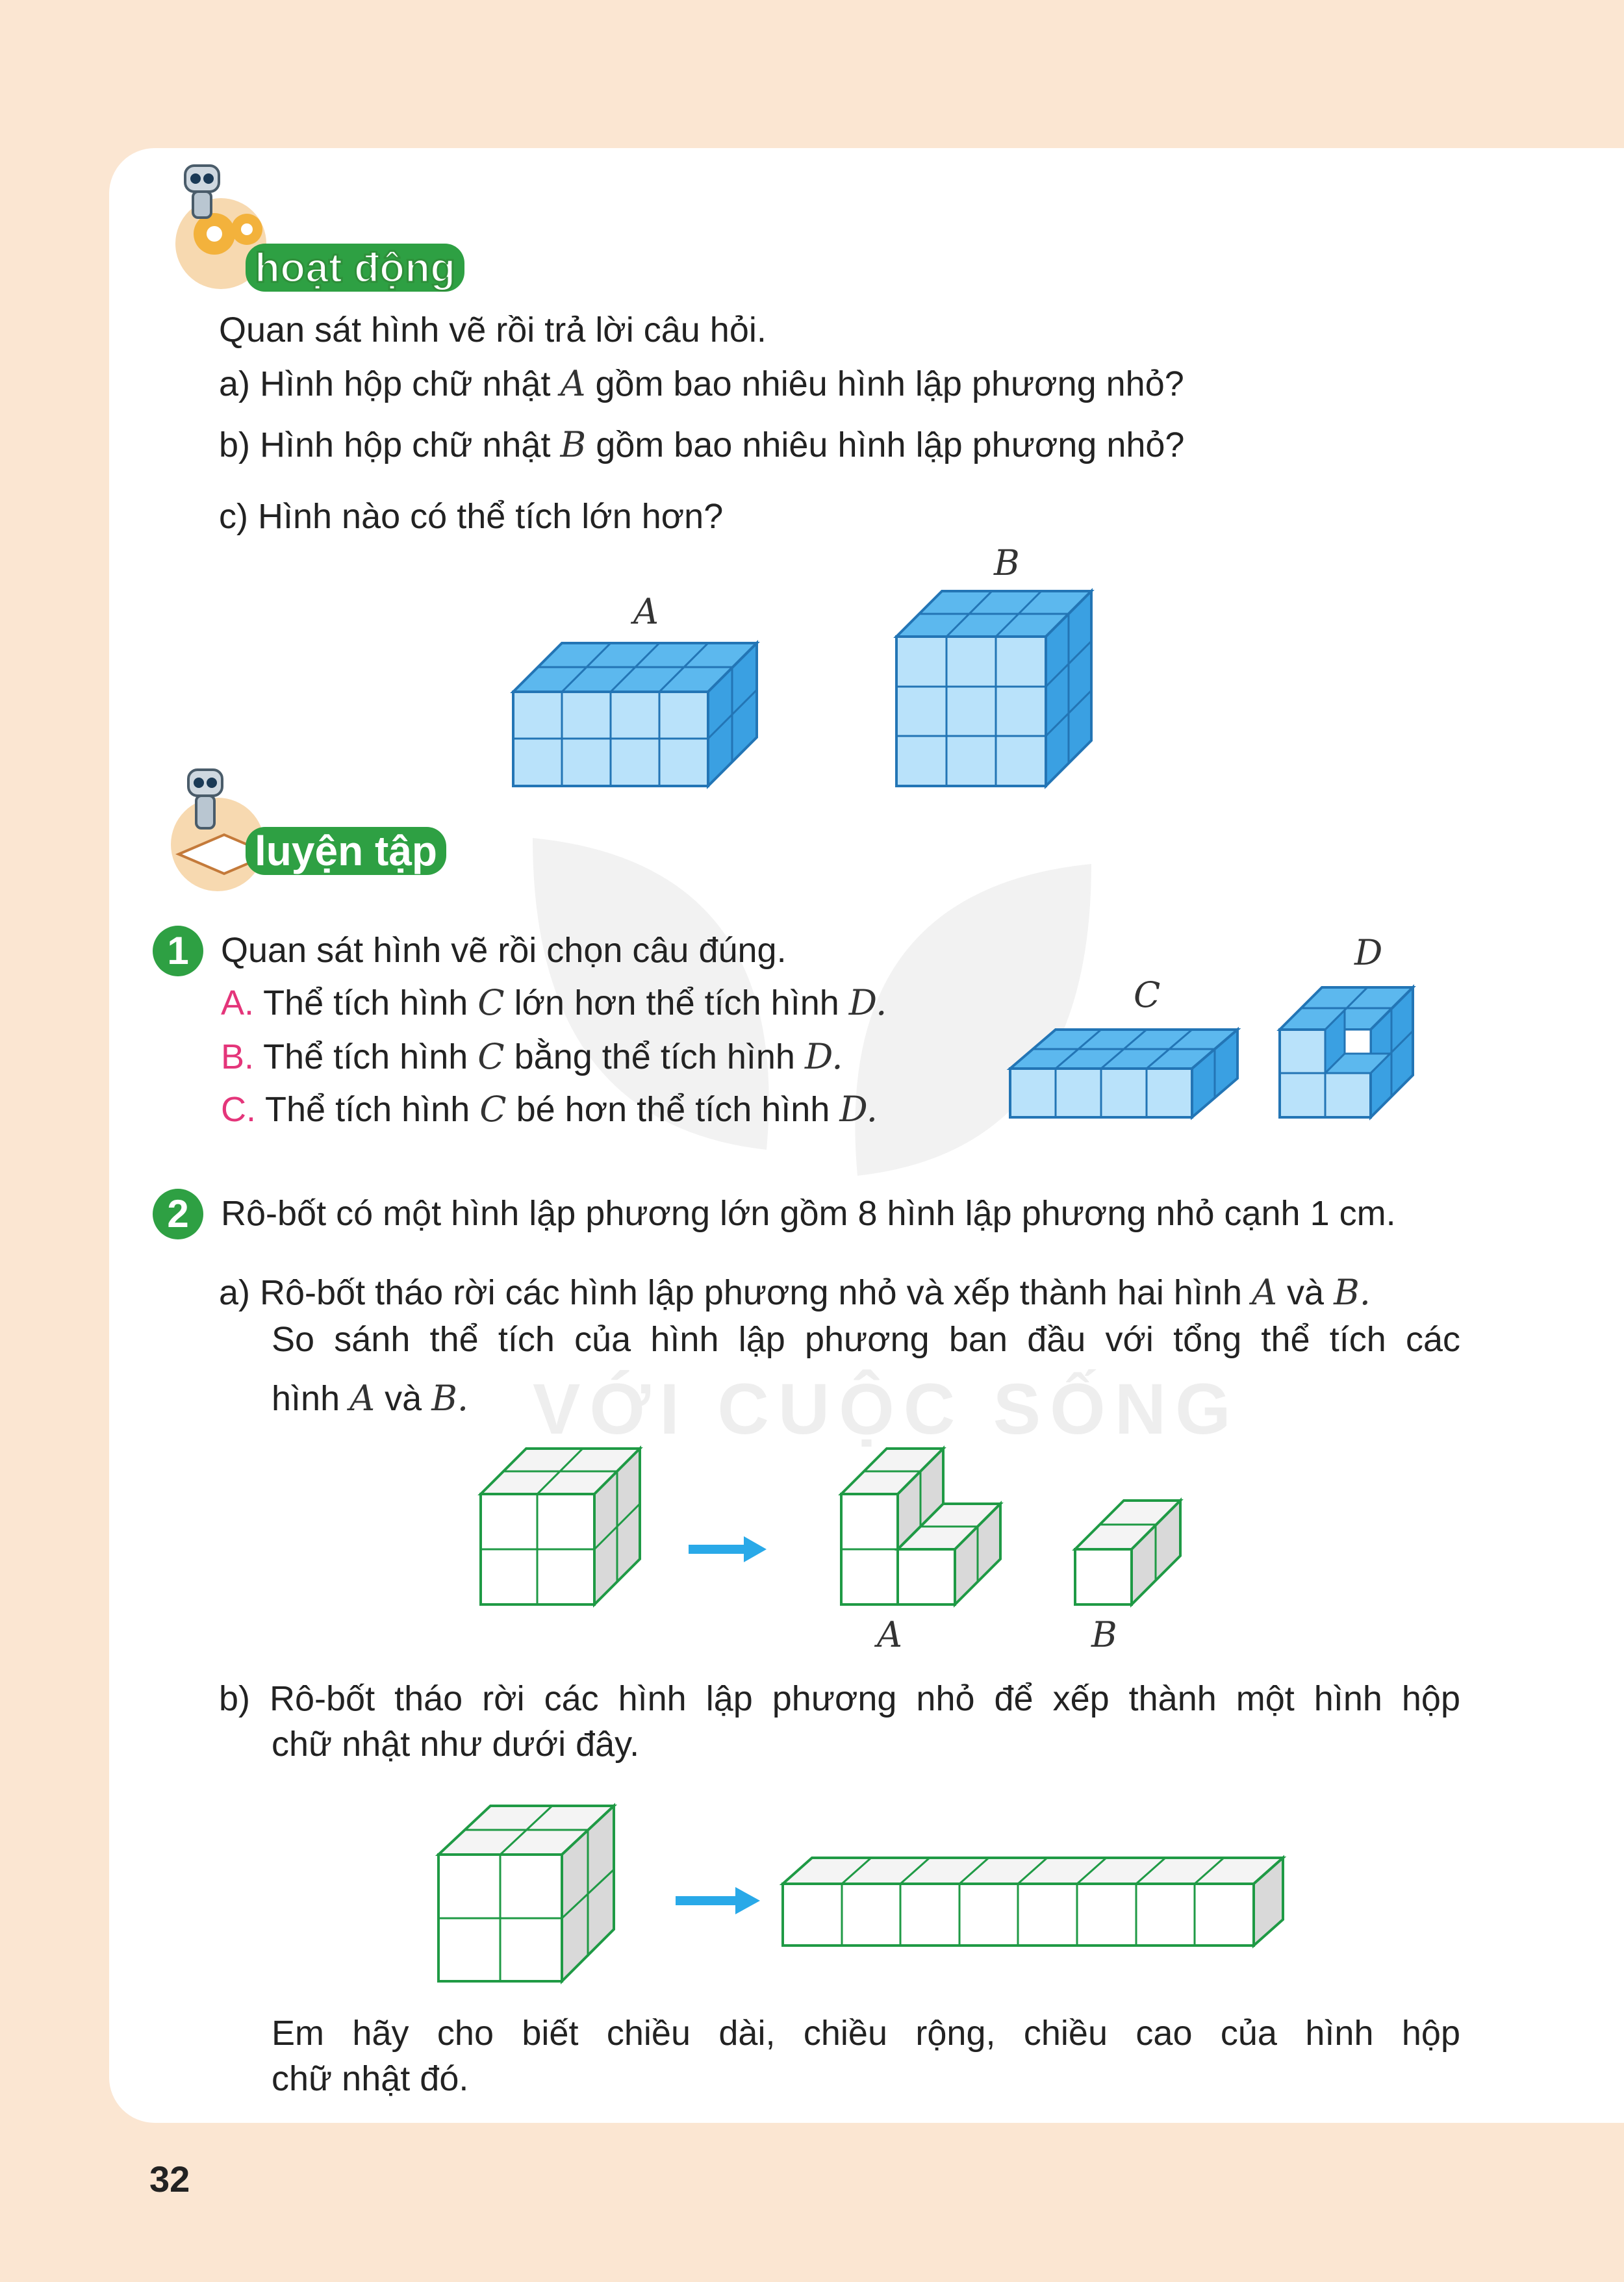 The width and height of the screenshot is (1624, 2282). Describe the element at coordinates (1306, 1292) in the screenshot. I see `ex2-a-and: và` at that location.